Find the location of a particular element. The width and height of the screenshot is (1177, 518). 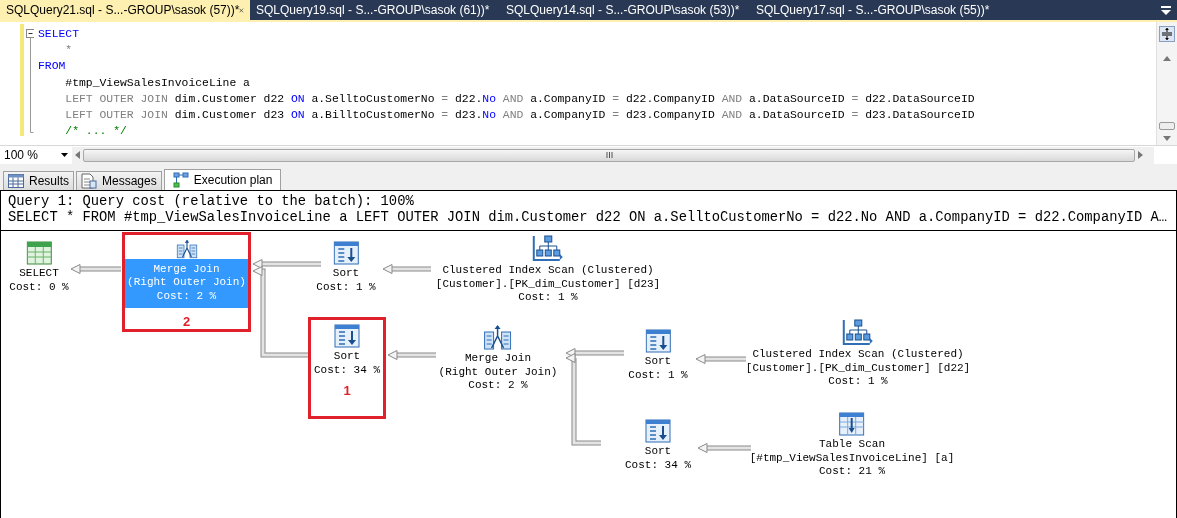

code-line: /* ... */ is located at coordinates (96, 132).